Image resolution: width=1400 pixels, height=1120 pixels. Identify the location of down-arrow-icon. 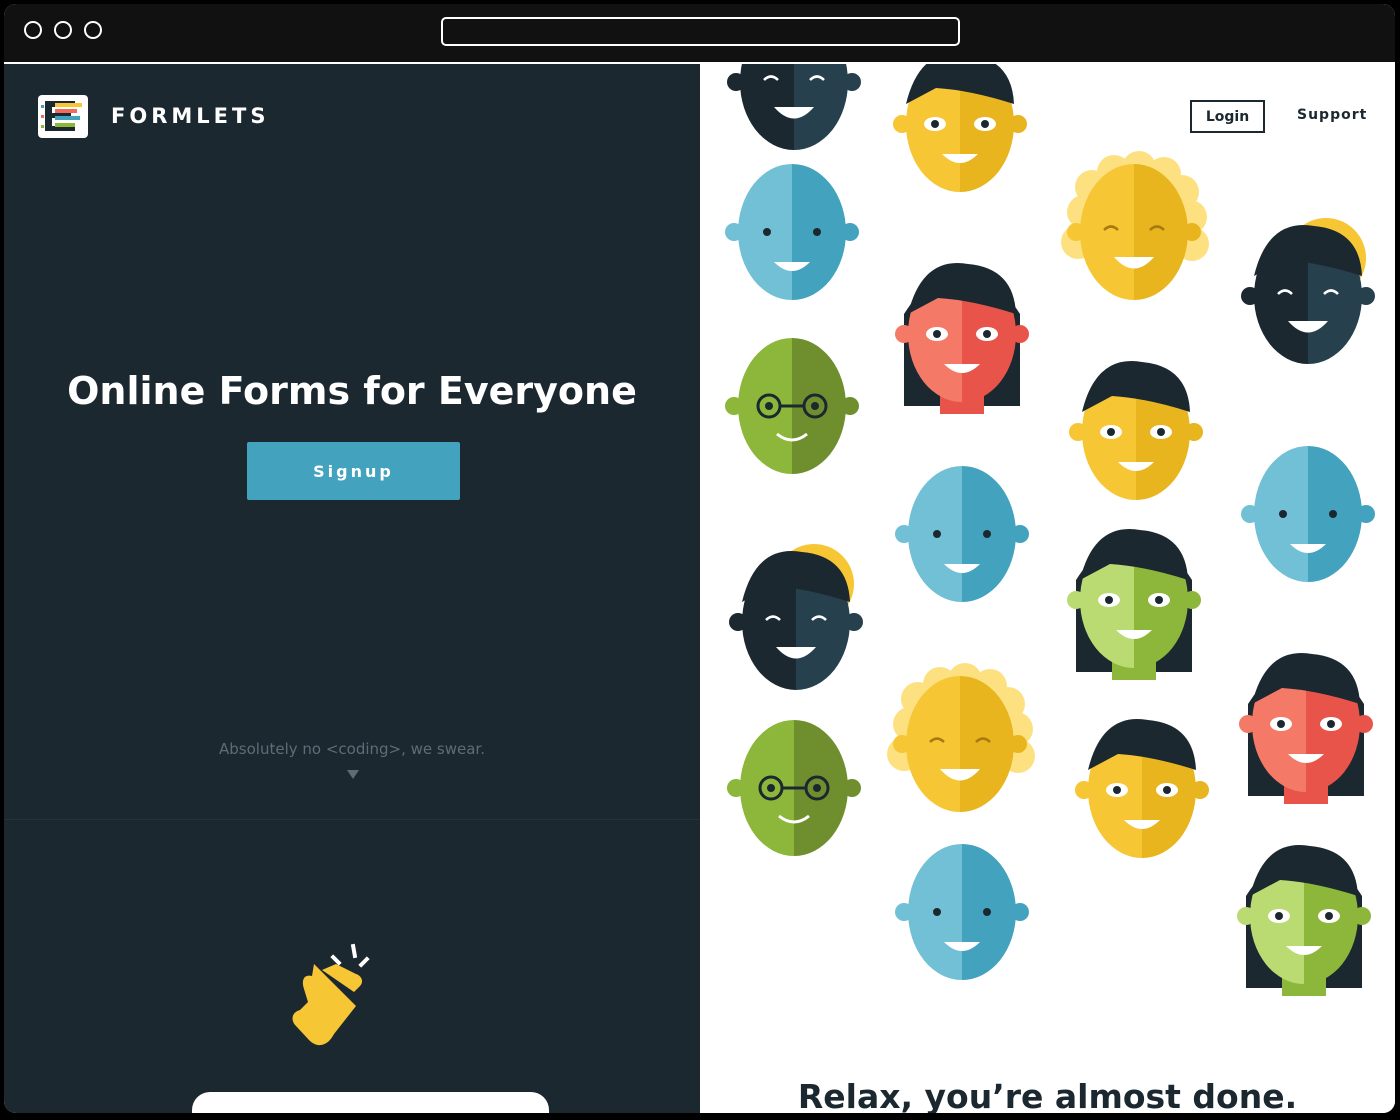
(353, 774).